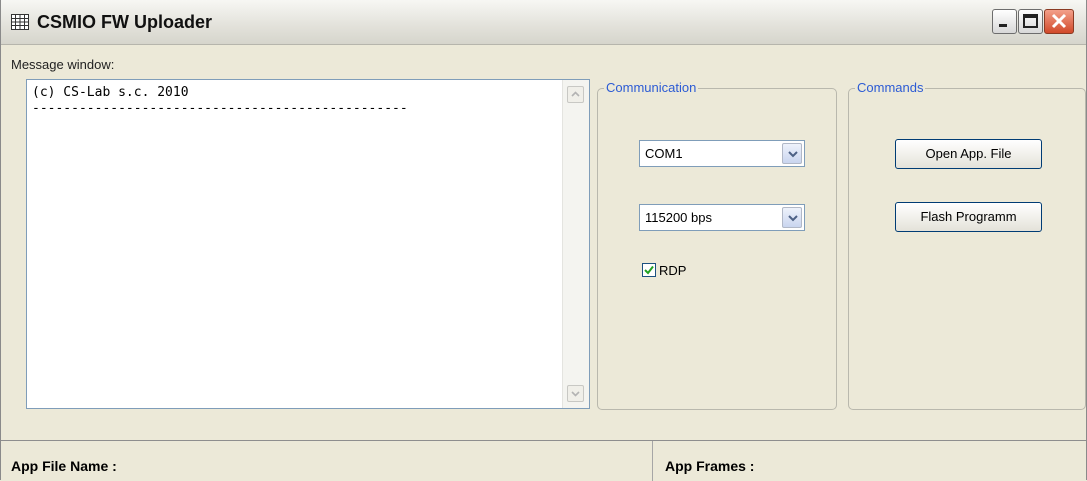  Describe the element at coordinates (870, 461) in the screenshot. I see `status-panel-frames: App Frames :` at that location.